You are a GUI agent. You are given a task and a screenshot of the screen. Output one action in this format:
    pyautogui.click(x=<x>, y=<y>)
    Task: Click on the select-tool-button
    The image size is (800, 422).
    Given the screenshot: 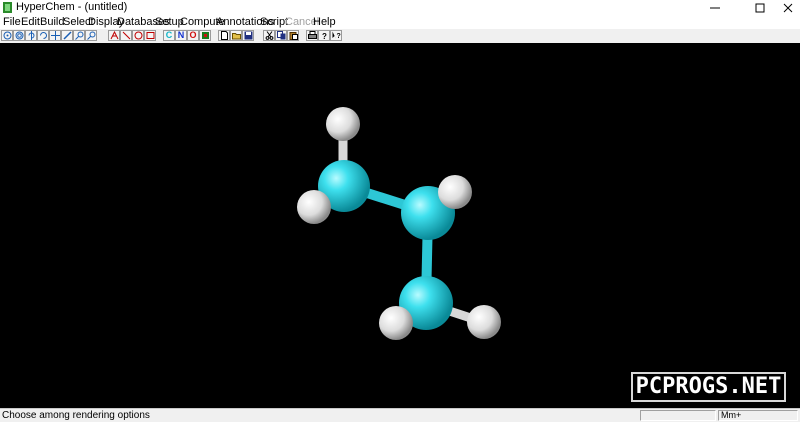 What is the action you would take?
    pyautogui.click(x=19, y=35)
    